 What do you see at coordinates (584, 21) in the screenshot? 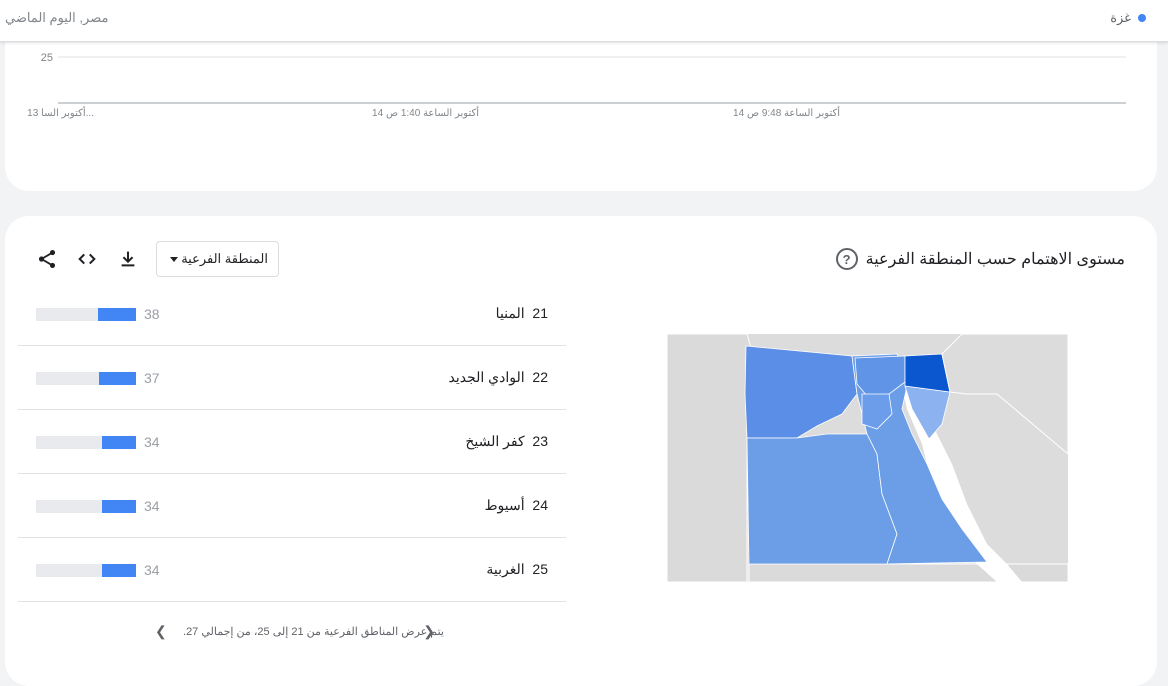
I see `top-bar: غزة مصر, اليوم الماضي` at bounding box center [584, 21].